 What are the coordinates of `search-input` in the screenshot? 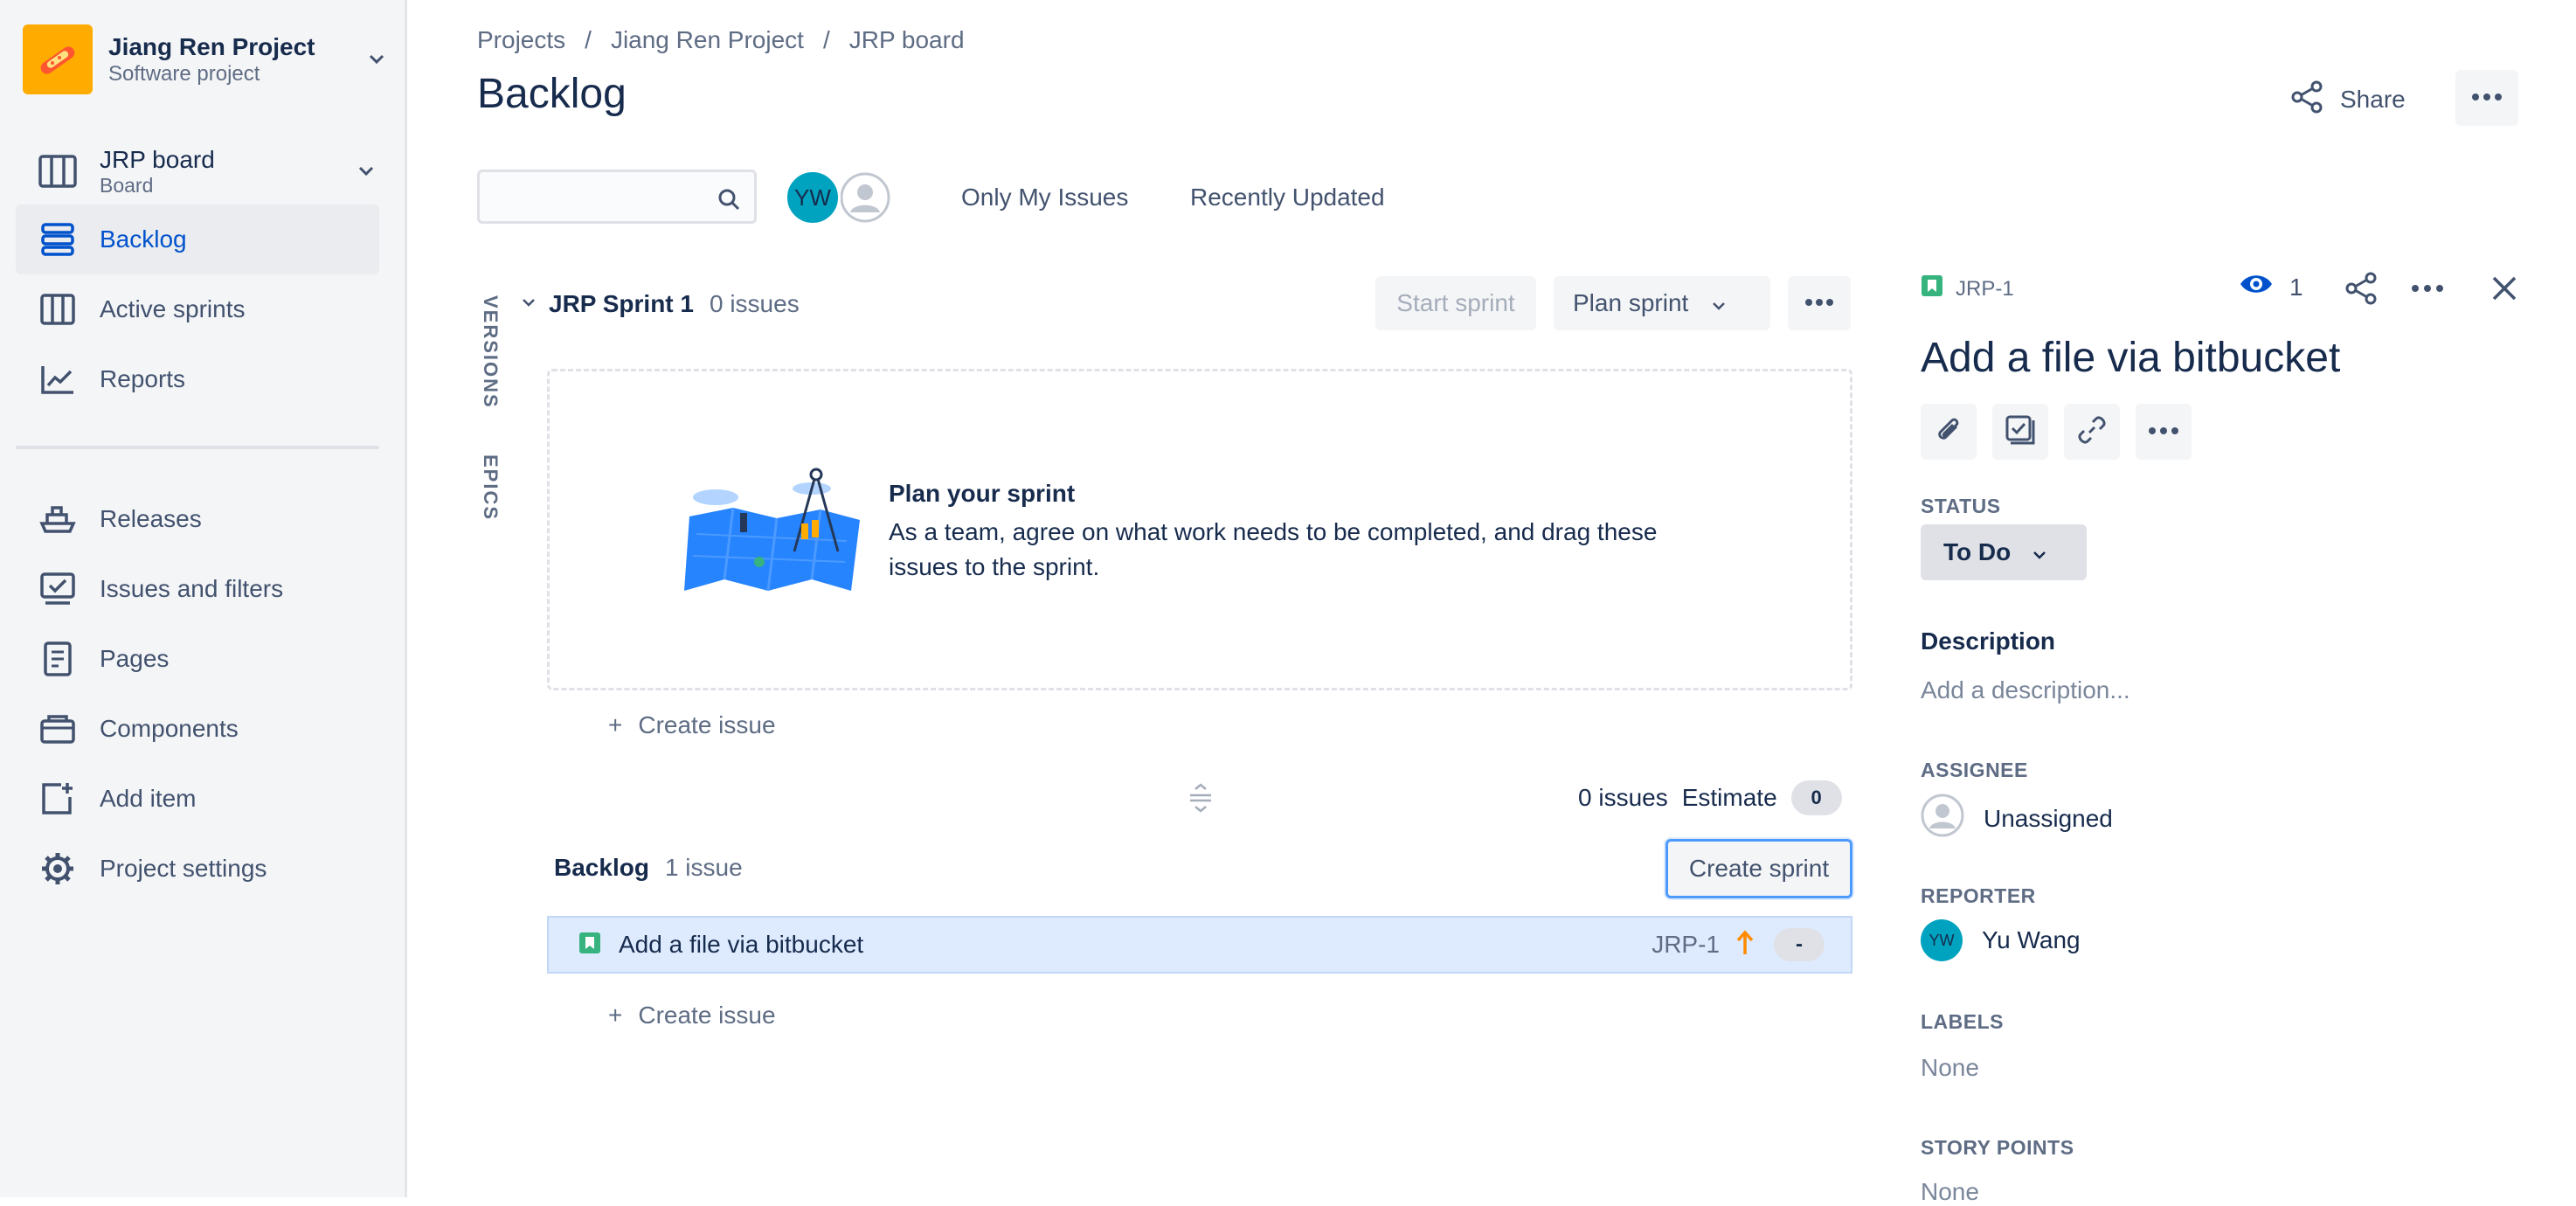 It's located at (617, 196).